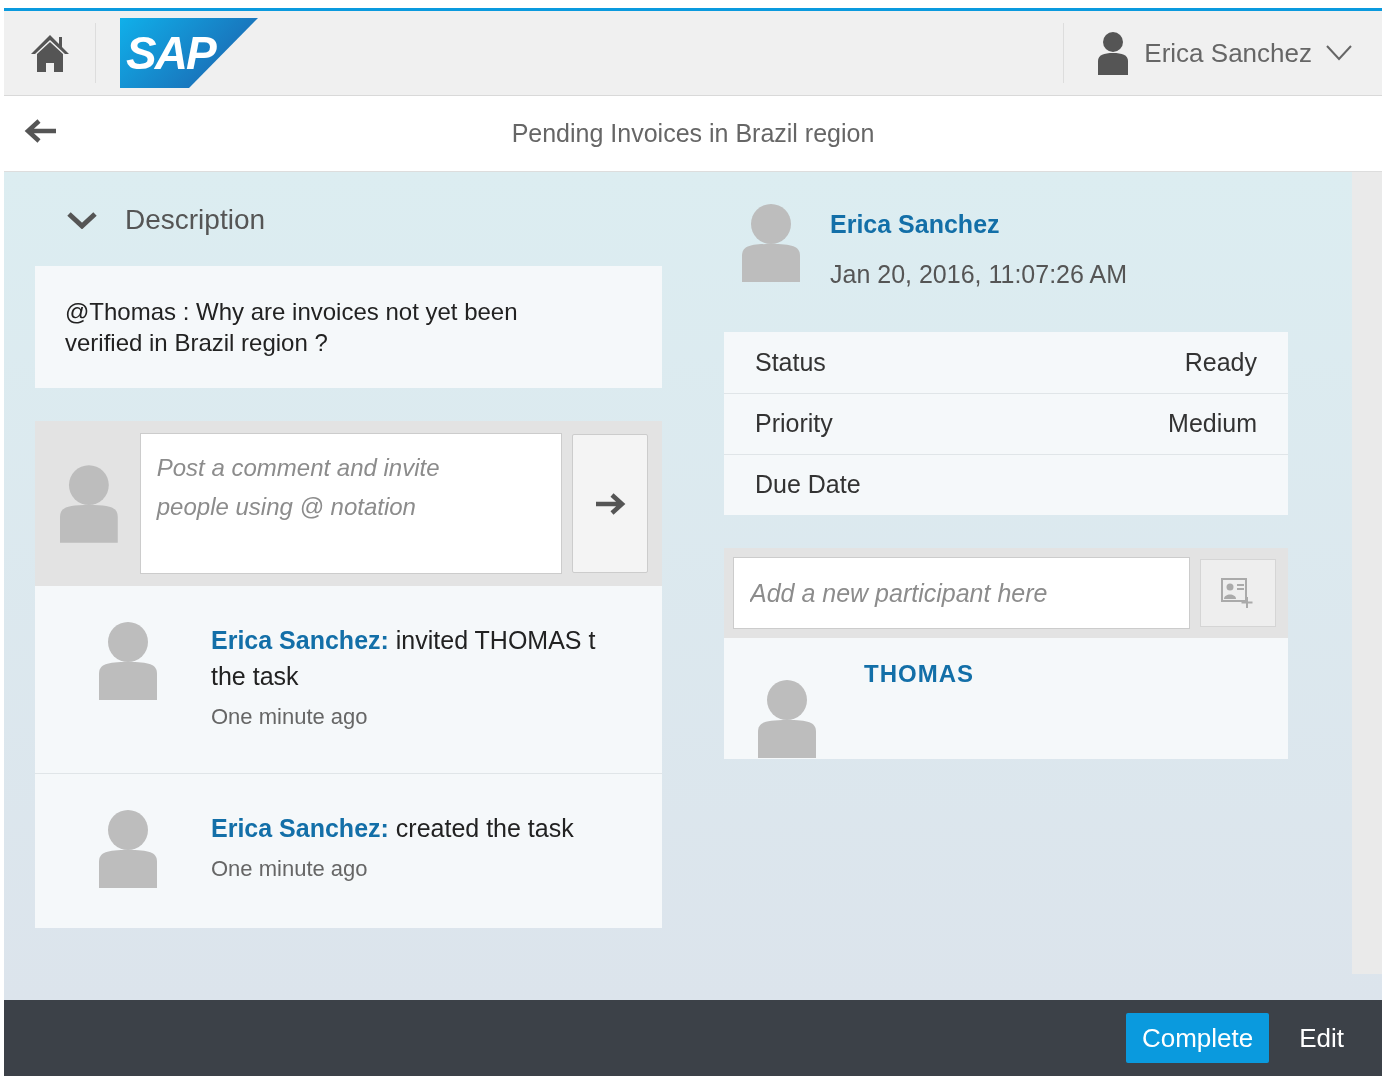 This screenshot has width=1388, height=1076. I want to click on logo: SAP, so click(189, 53).